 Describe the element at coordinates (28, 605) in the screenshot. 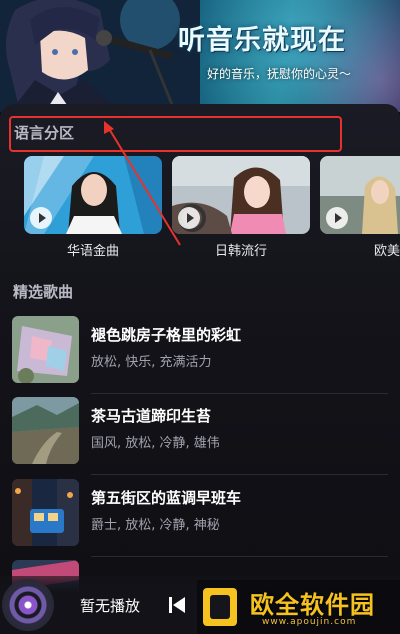

I see `album-disc-icon` at that location.